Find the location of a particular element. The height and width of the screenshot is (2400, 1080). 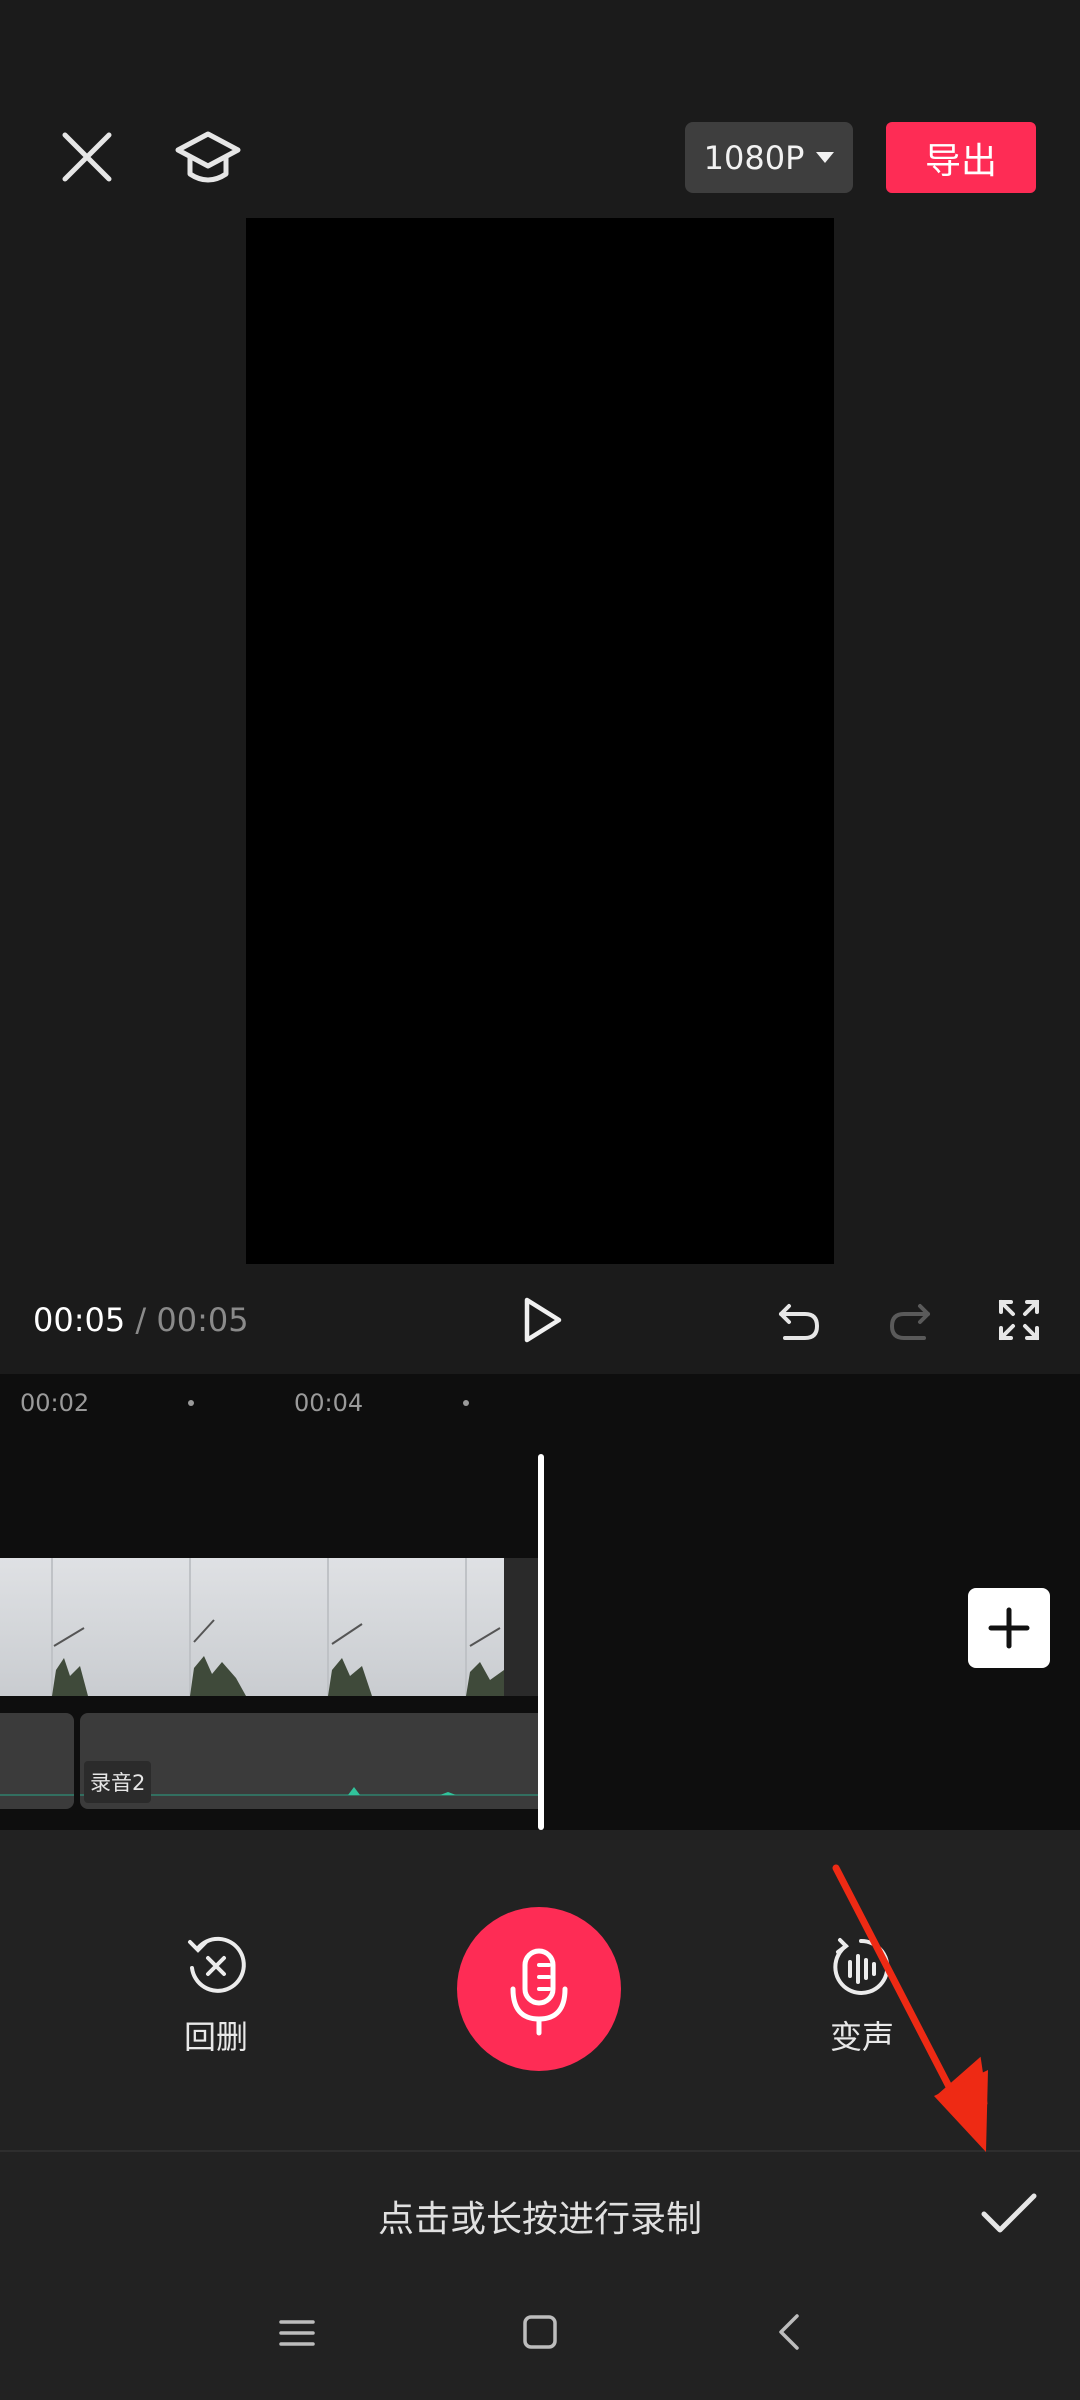

add-clip-button is located at coordinates (1009, 1628).